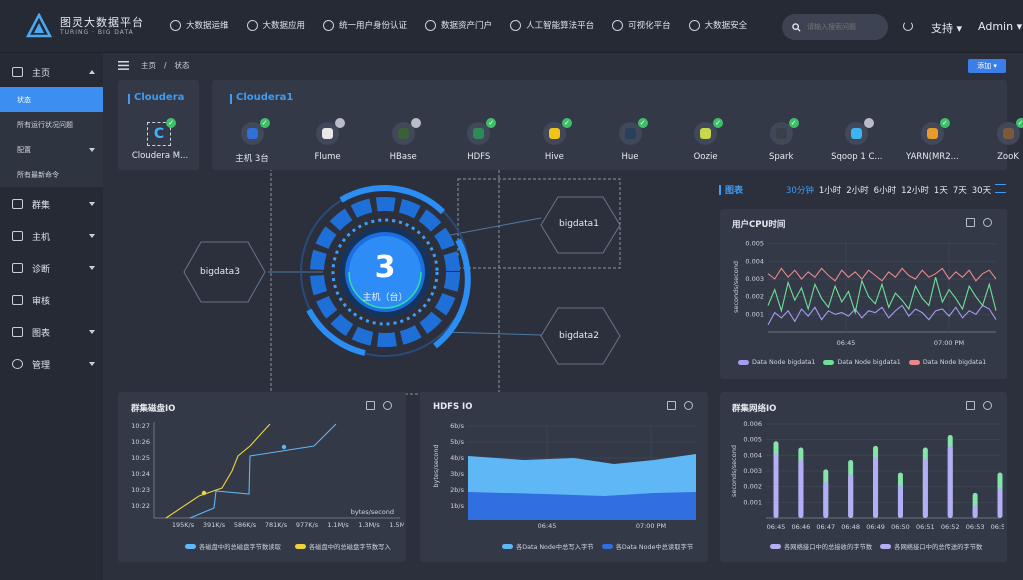  Describe the element at coordinates (327, 157) in the screenshot. I see `service-name: Flume` at that location.